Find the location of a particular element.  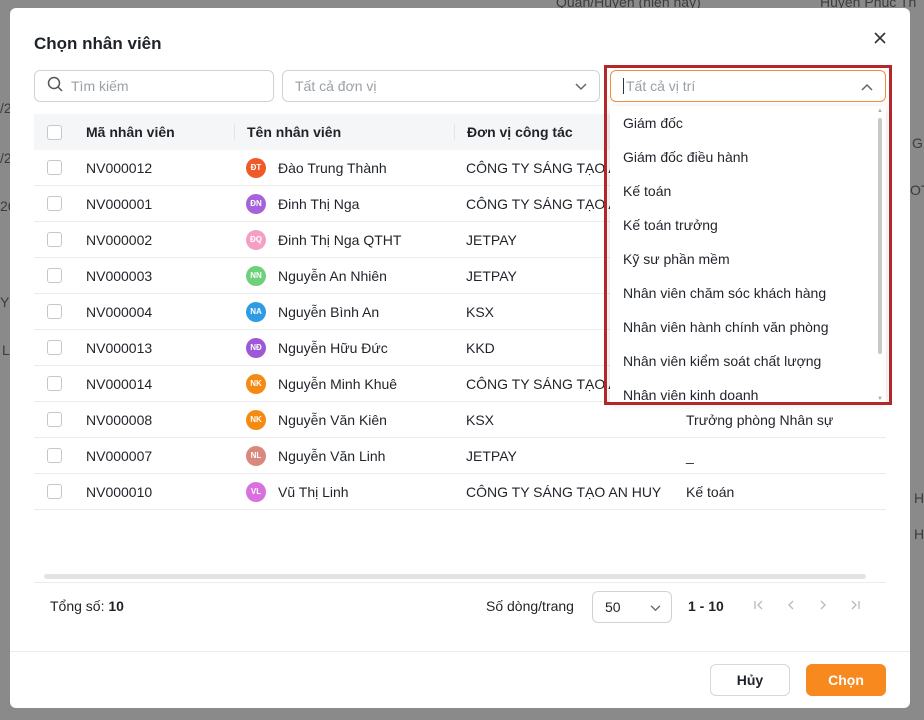

employee-code: NV000008 is located at coordinates (119, 419).